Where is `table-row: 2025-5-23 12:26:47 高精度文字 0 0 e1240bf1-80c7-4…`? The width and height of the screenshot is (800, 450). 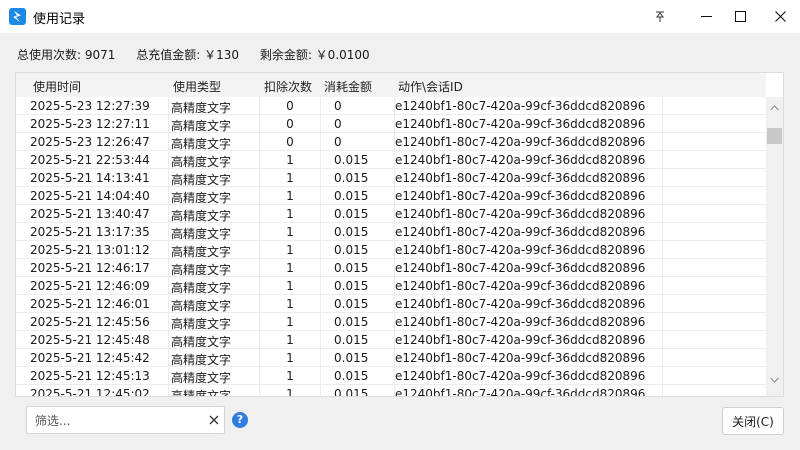 table-row: 2025-5-23 12:26:47 高精度文字 0 0 e1240bf1-80c7-4… is located at coordinates (391, 142).